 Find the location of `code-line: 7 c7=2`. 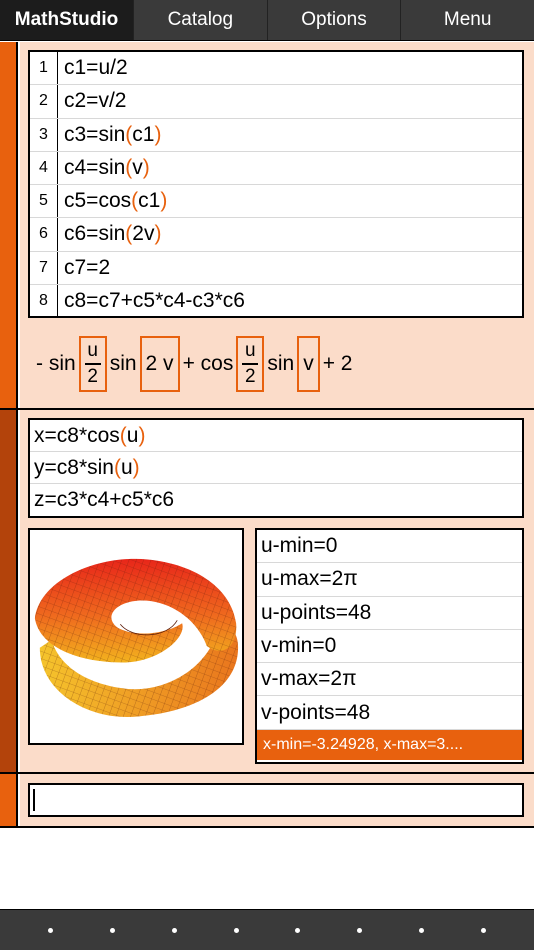

code-line: 7 c7=2 is located at coordinates (276, 268).